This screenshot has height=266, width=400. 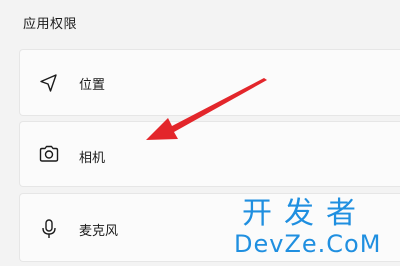 I want to click on location-arrow-icon, so click(x=49, y=83).